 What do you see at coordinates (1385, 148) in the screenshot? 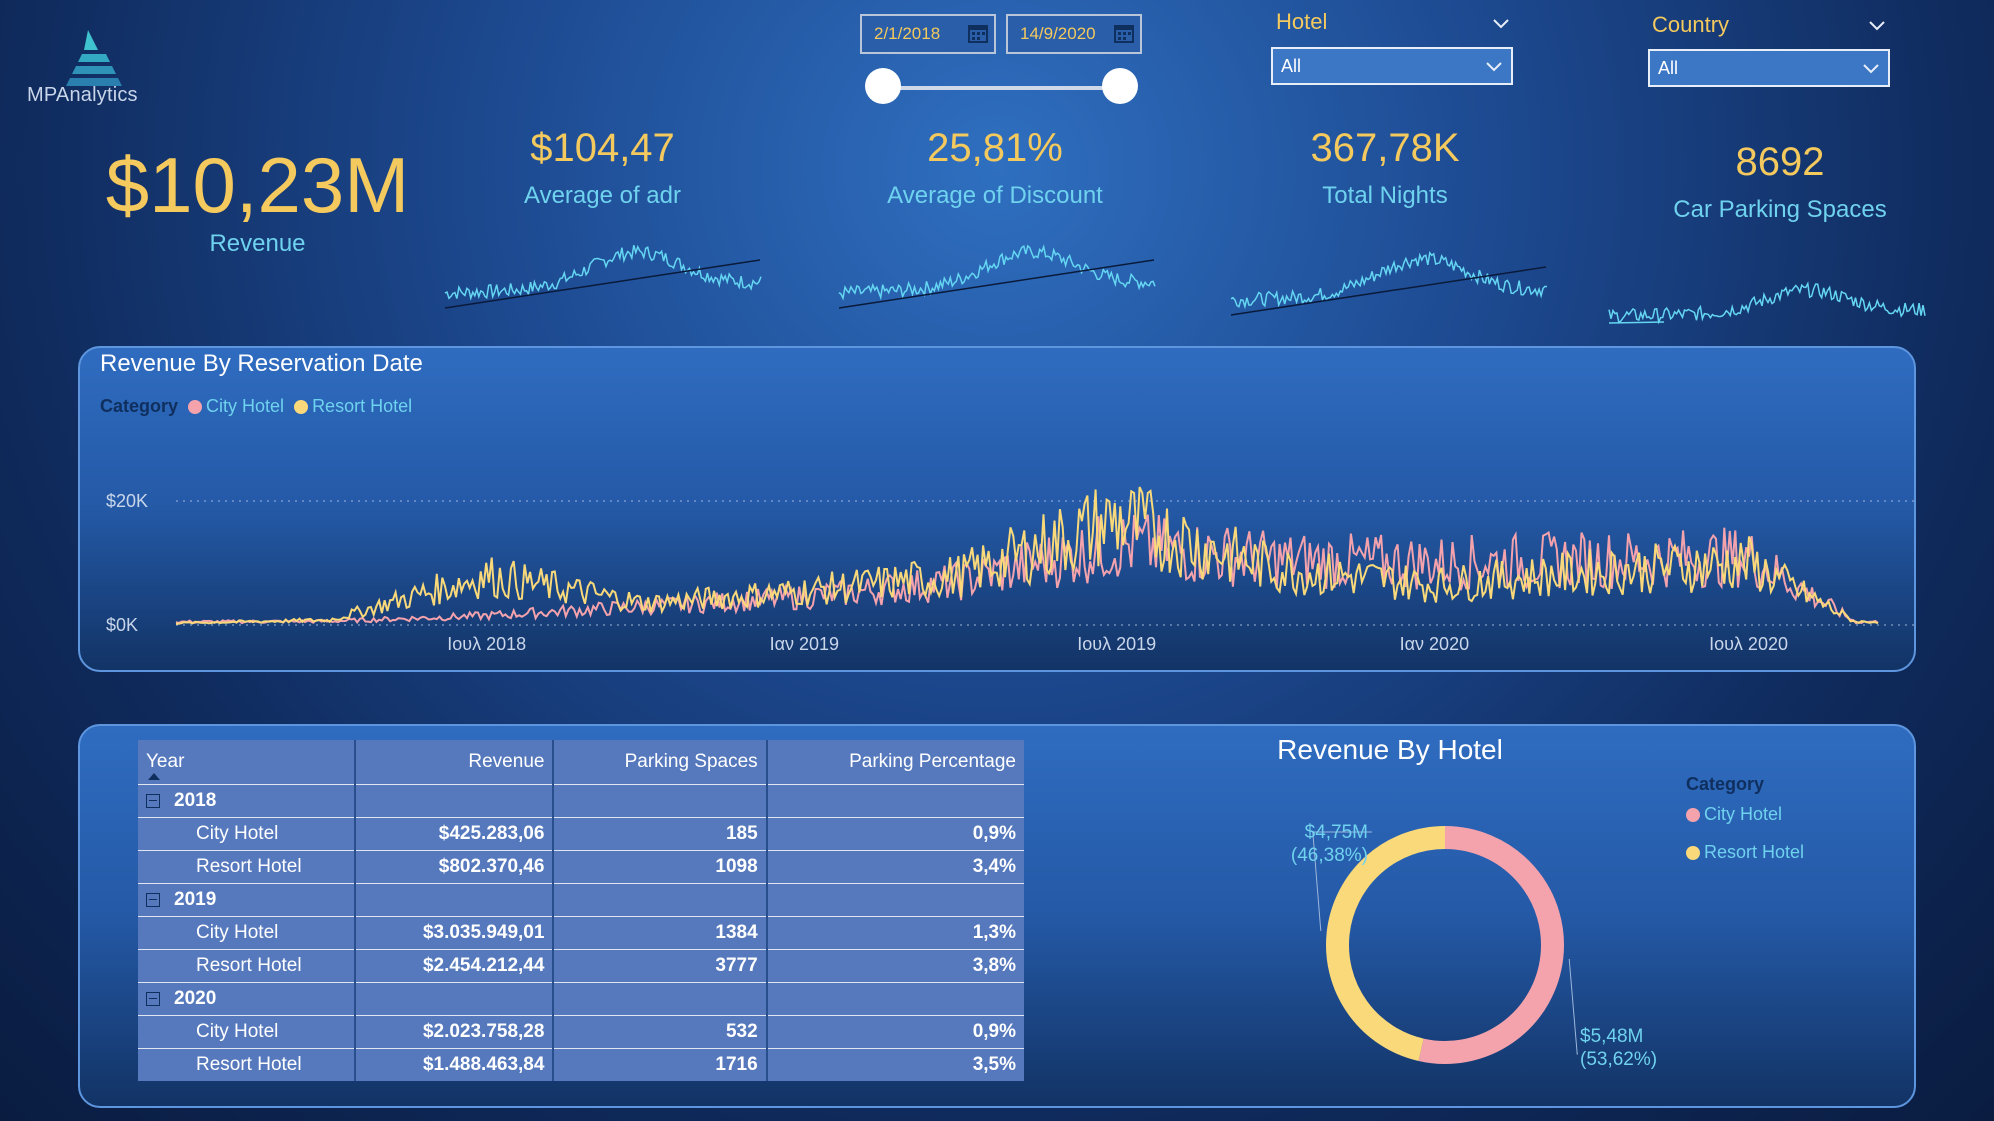
I see `nights-kpi-value: 367,78K` at bounding box center [1385, 148].